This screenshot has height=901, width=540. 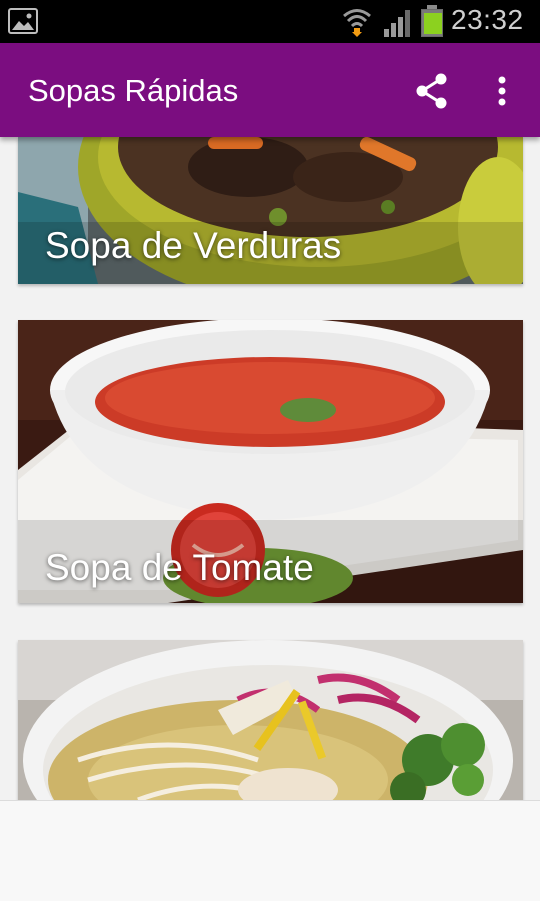 What do you see at coordinates (270, 850) in the screenshot?
I see `bottom-area` at bounding box center [270, 850].